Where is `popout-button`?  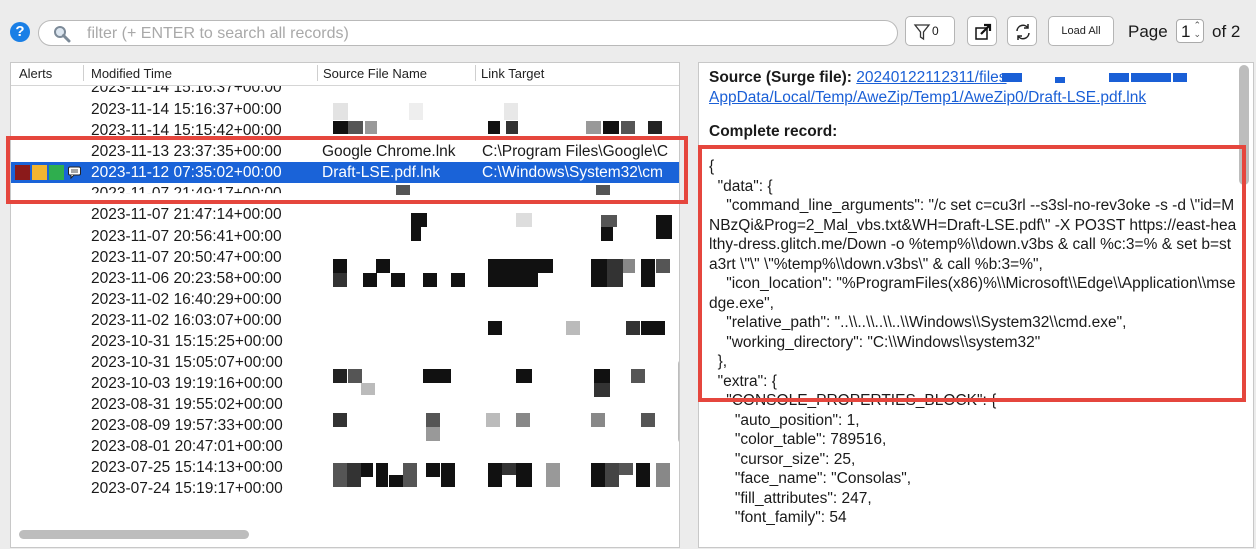 popout-button is located at coordinates (982, 31).